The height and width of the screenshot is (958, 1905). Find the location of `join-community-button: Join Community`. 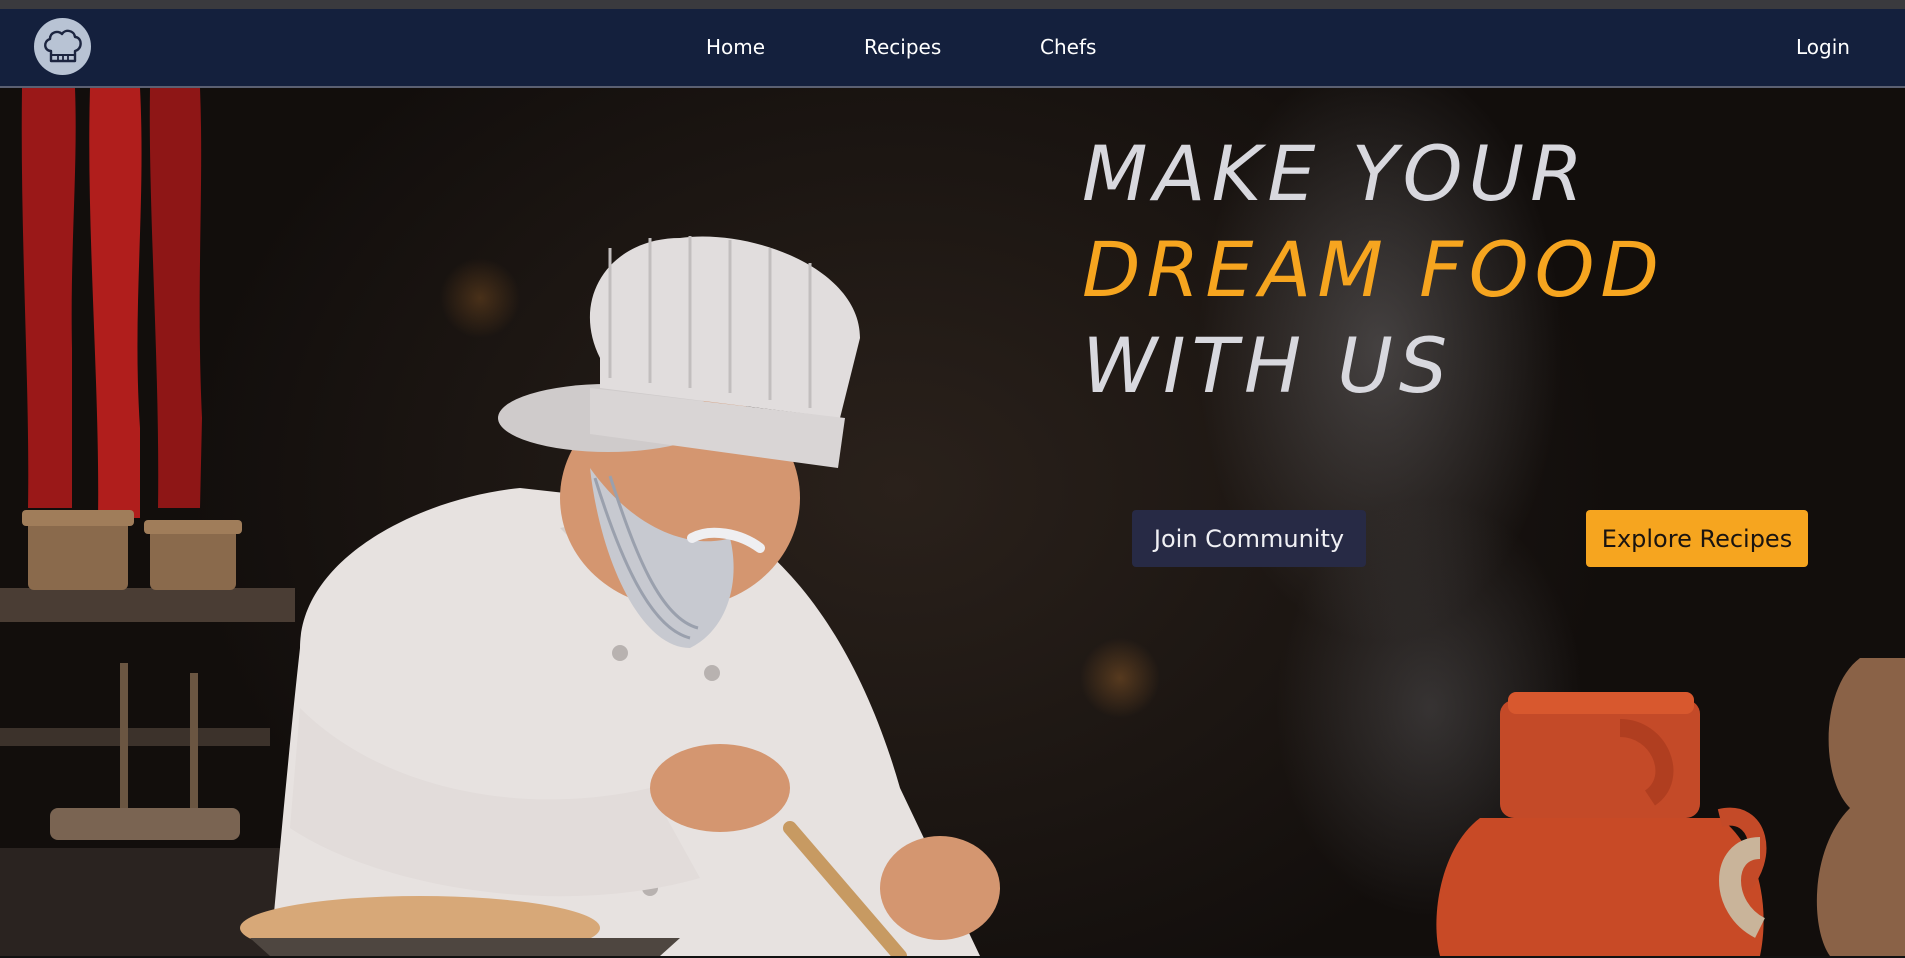

join-community-button: Join Community is located at coordinates (1249, 538).